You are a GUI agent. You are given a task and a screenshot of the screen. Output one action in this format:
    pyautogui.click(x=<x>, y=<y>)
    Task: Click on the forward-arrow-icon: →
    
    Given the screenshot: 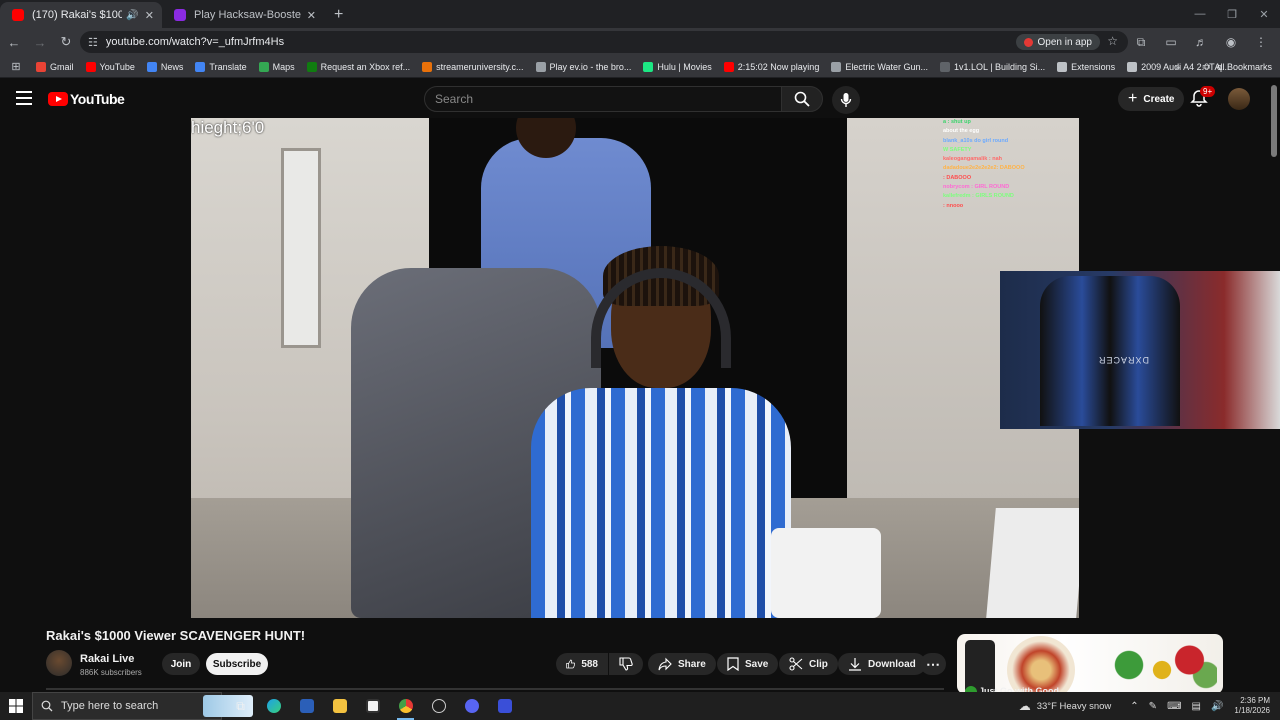 What is the action you would take?
    pyautogui.click(x=40, y=42)
    